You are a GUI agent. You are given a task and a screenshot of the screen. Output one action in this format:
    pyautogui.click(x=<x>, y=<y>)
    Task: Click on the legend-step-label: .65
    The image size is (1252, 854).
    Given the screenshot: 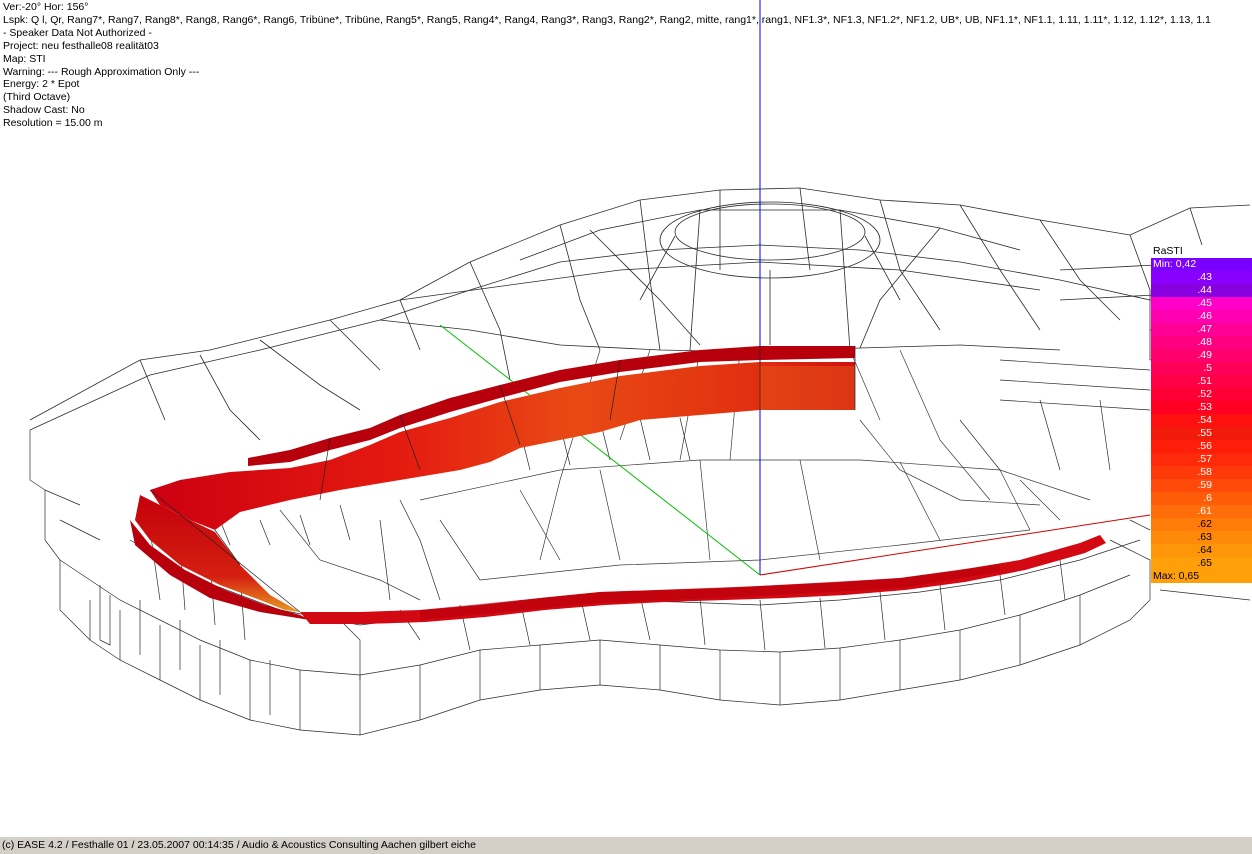 What is the action you would take?
    pyautogui.click(x=1204, y=563)
    